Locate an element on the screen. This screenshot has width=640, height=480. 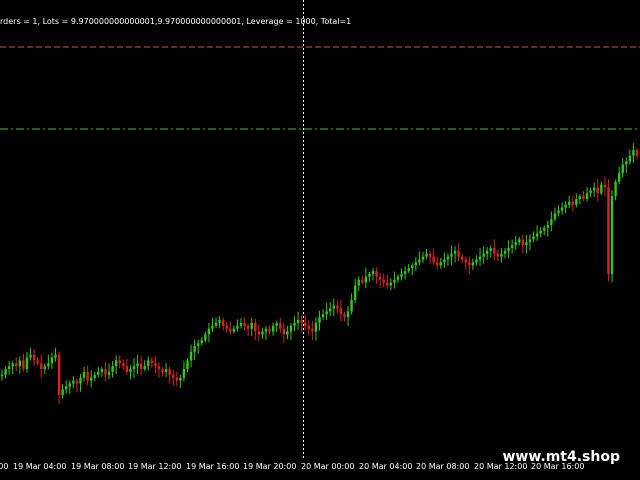
x-tick-label: 00 is located at coordinates (4, 466).